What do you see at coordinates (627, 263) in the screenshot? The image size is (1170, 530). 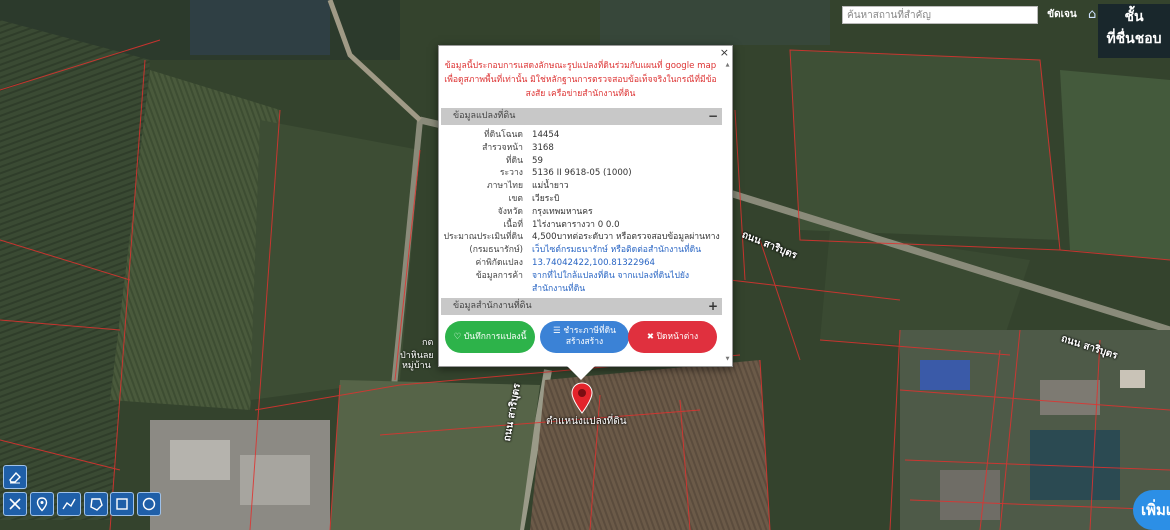 I see `info-value: 13.74042422,100.81322964` at bounding box center [627, 263].